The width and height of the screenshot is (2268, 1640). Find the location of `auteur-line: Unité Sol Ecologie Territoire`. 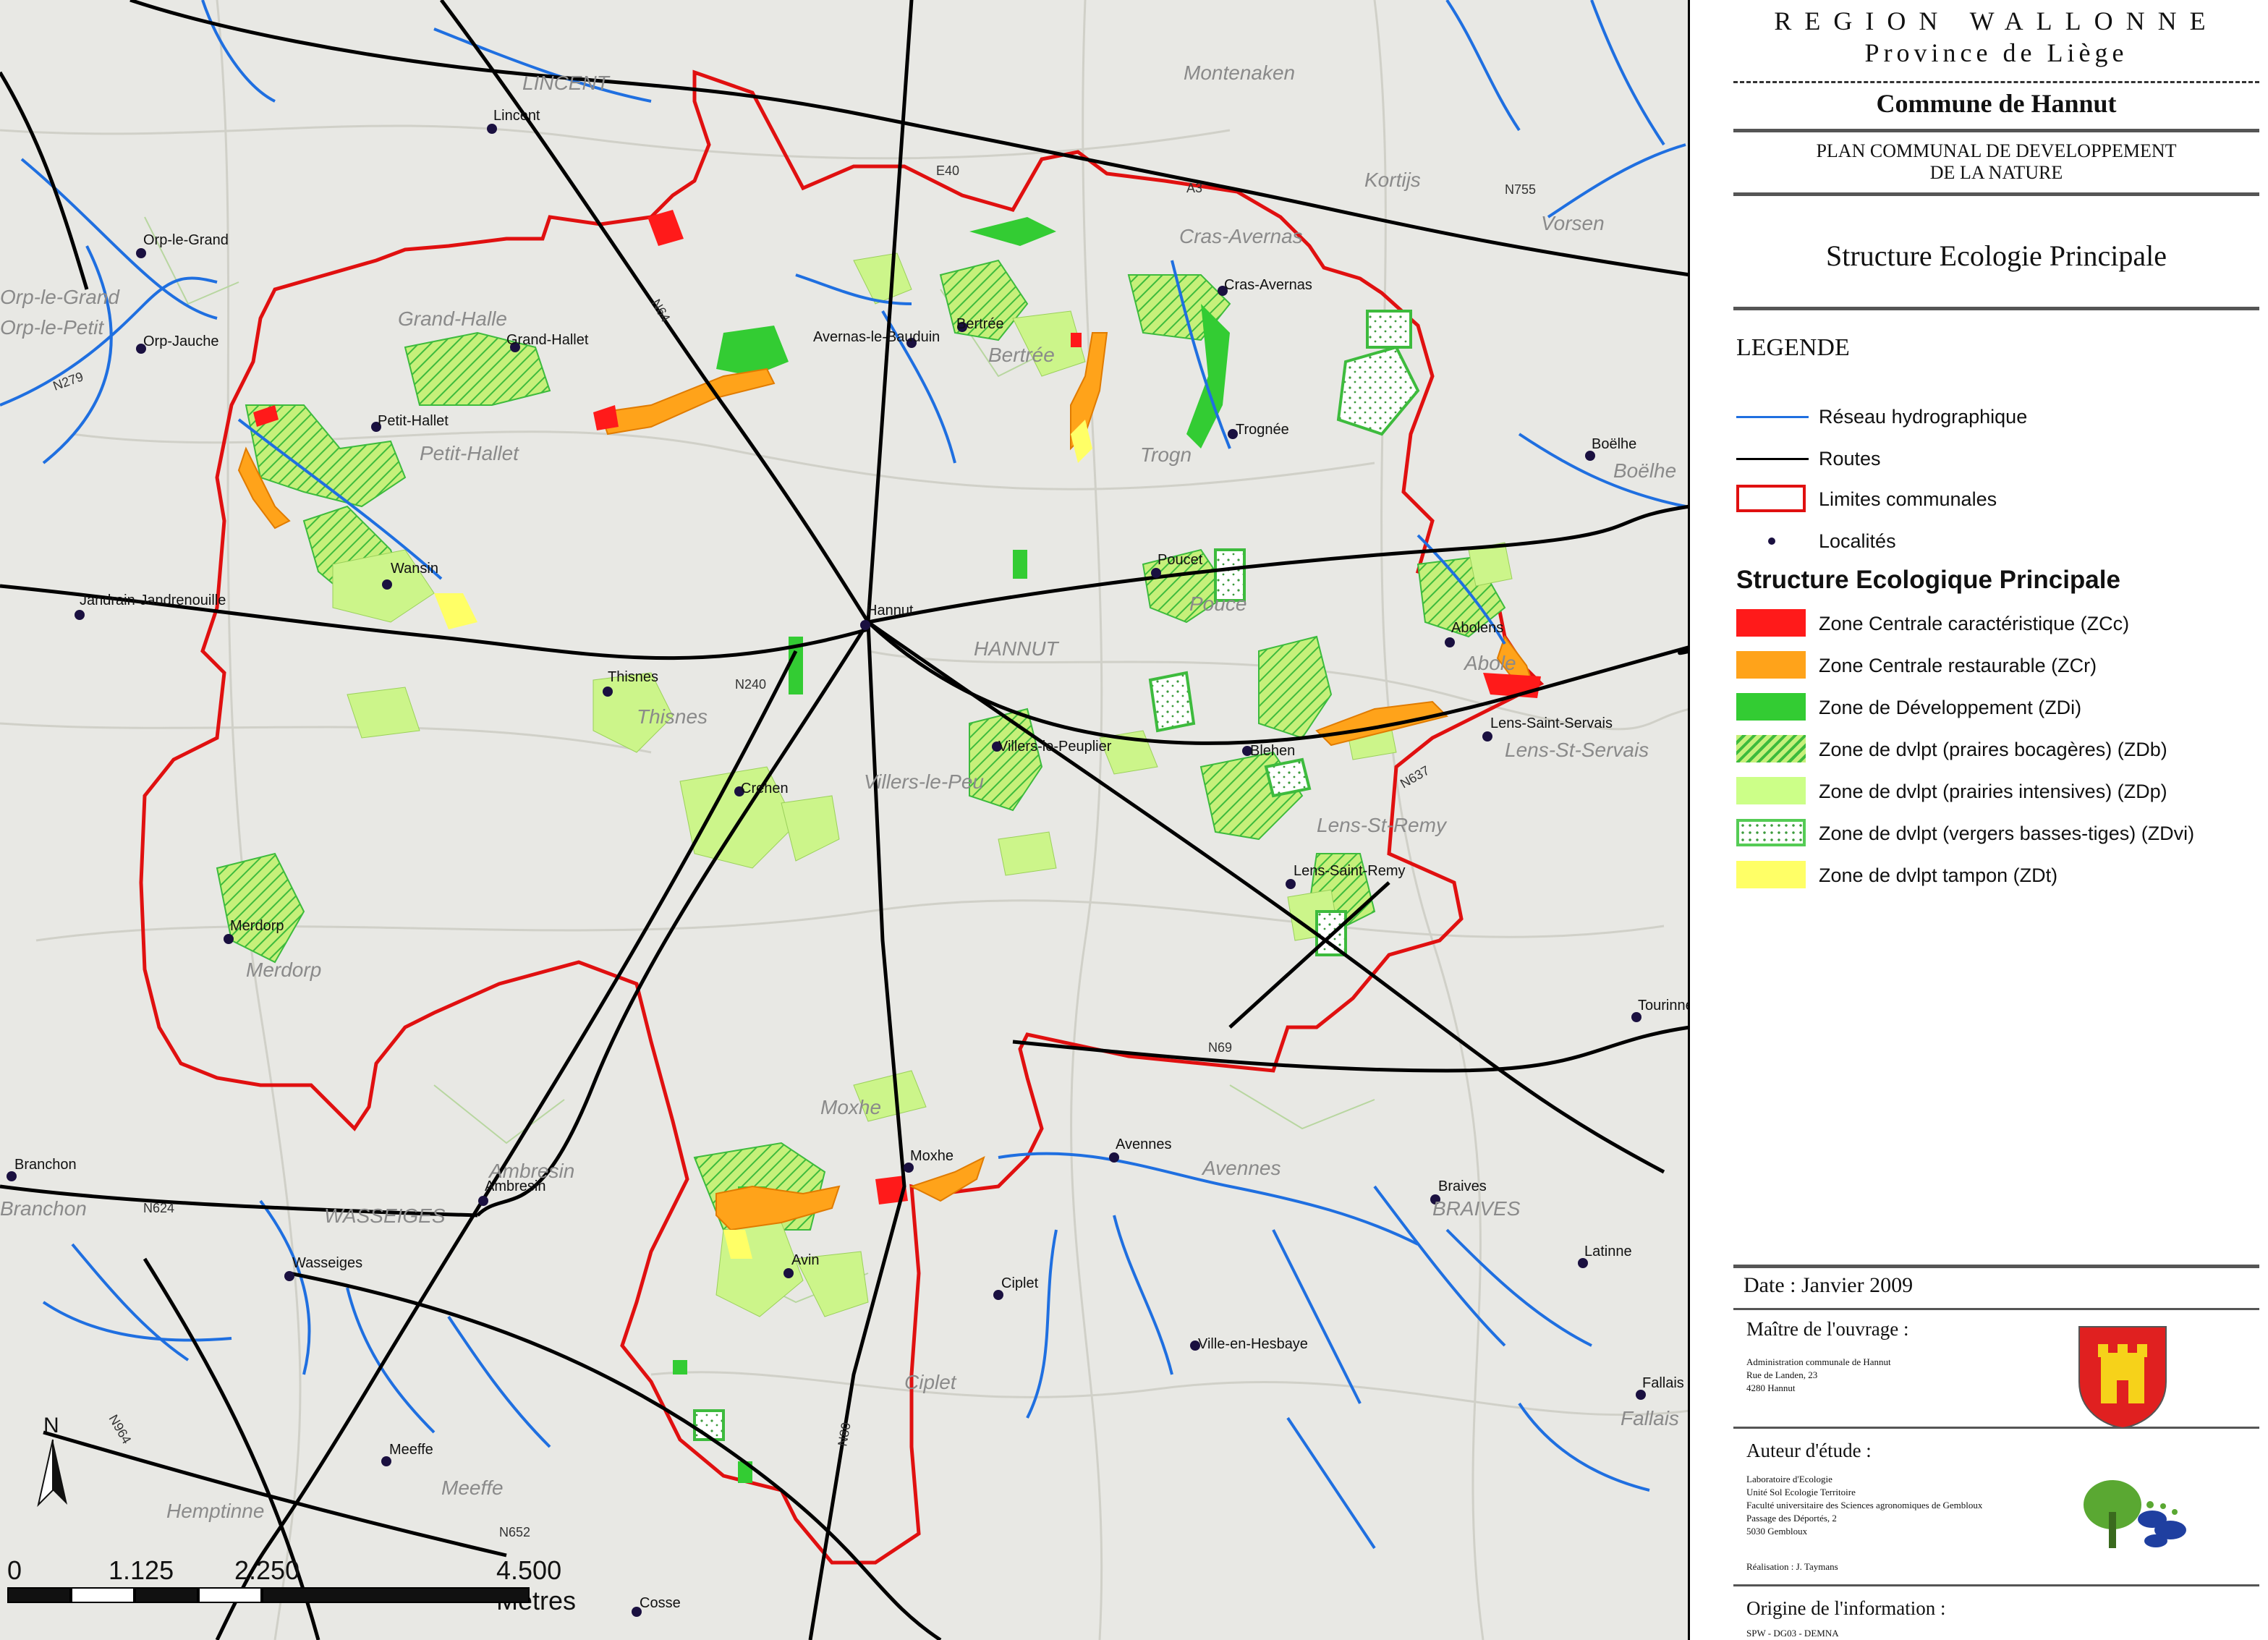

auteur-line: Unité Sol Ecologie Territoire is located at coordinates (1801, 1492).